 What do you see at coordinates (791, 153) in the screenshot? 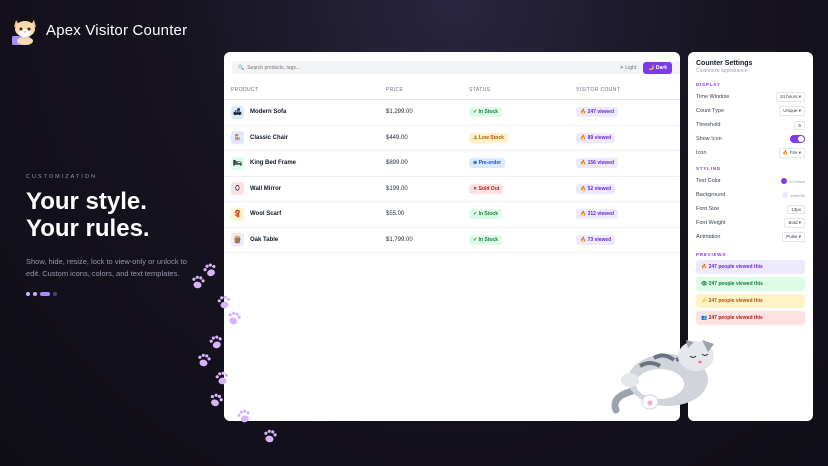
I see `setting-control: 🔥 Fire ▾` at bounding box center [791, 153].